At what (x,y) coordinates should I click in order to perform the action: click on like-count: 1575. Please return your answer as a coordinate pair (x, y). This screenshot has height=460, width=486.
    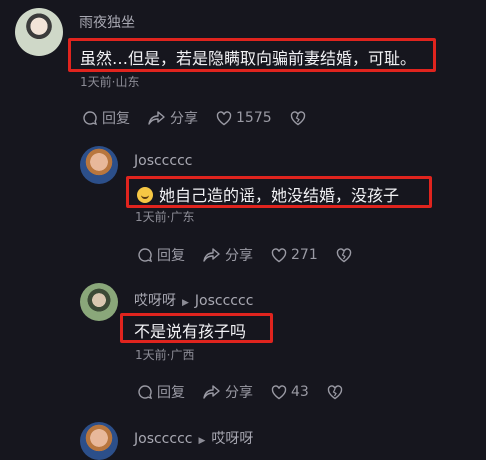
    Looking at the image, I should click on (254, 118).